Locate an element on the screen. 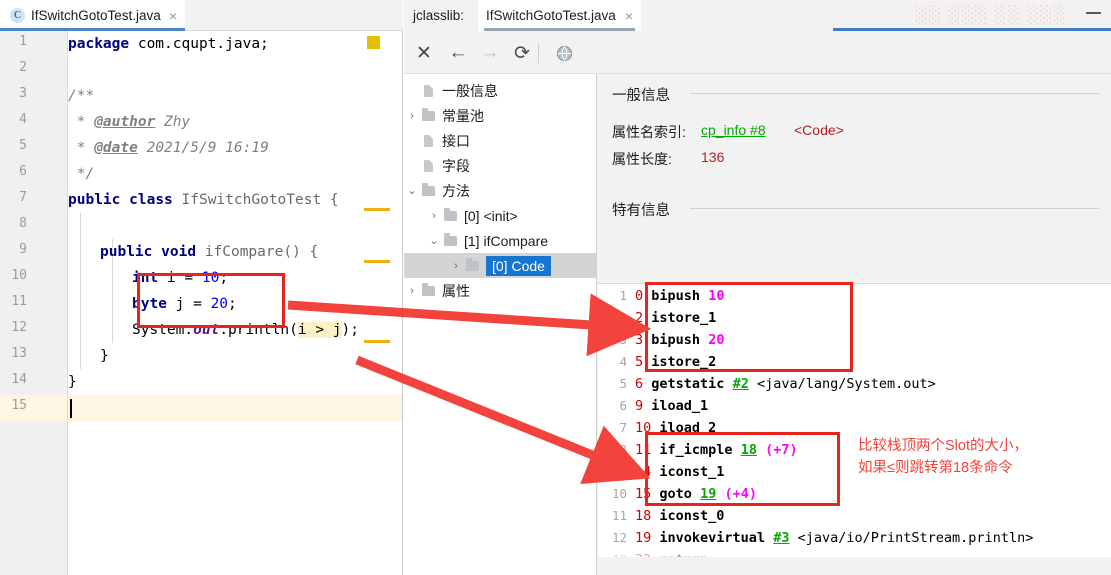 The width and height of the screenshot is (1111, 575). close-icon: ✕ is located at coordinates (424, 53).